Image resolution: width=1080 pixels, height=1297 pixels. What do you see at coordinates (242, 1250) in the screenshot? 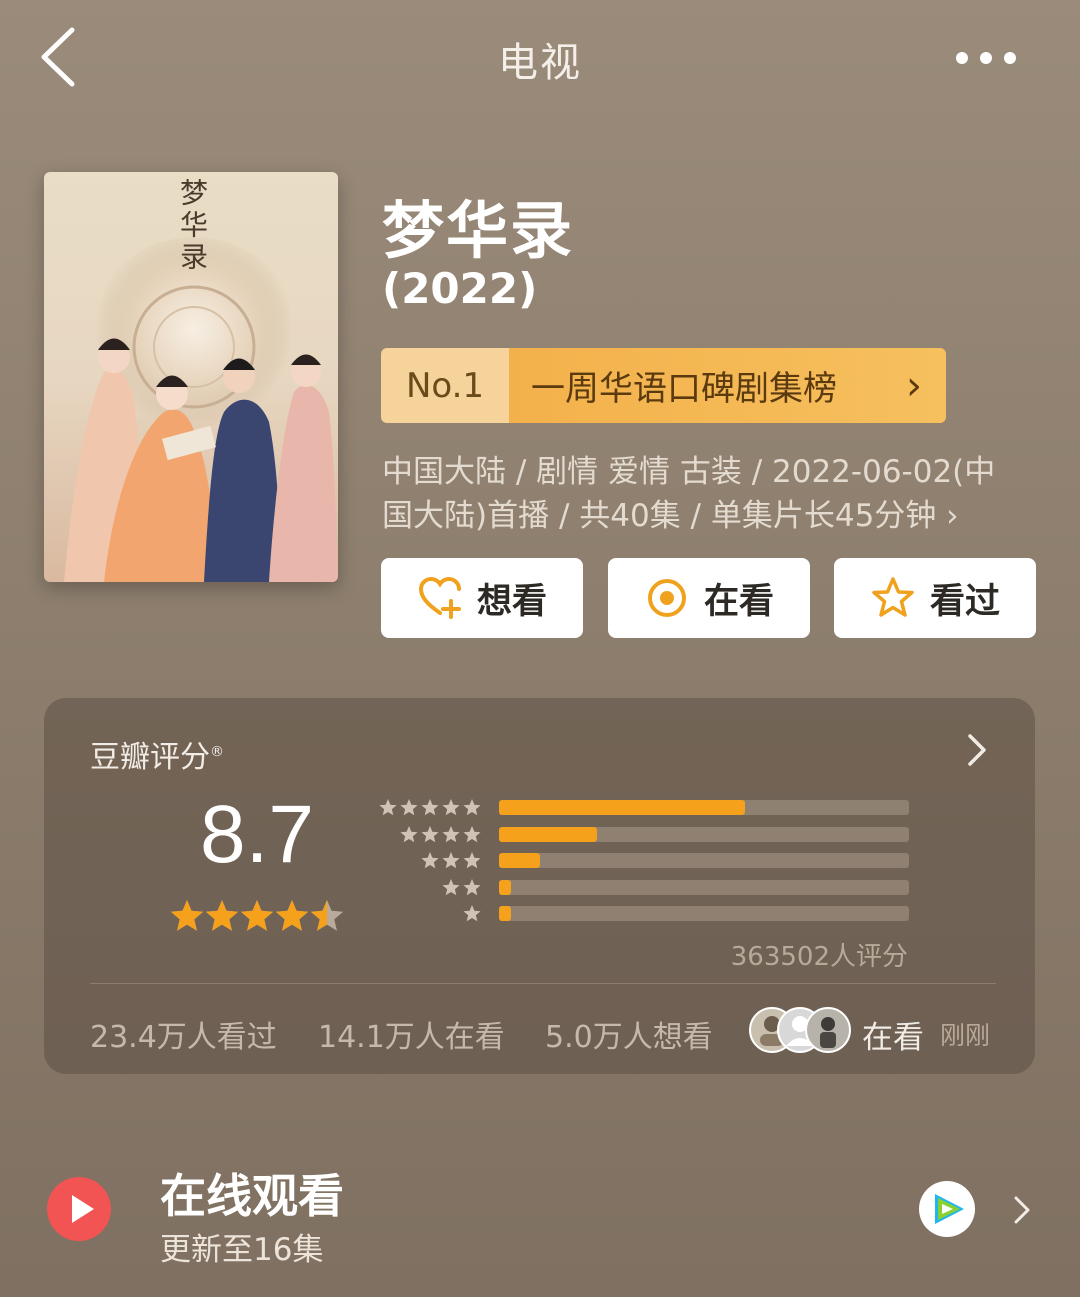
I see `online-watch-subtitle: 更新至16集` at bounding box center [242, 1250].